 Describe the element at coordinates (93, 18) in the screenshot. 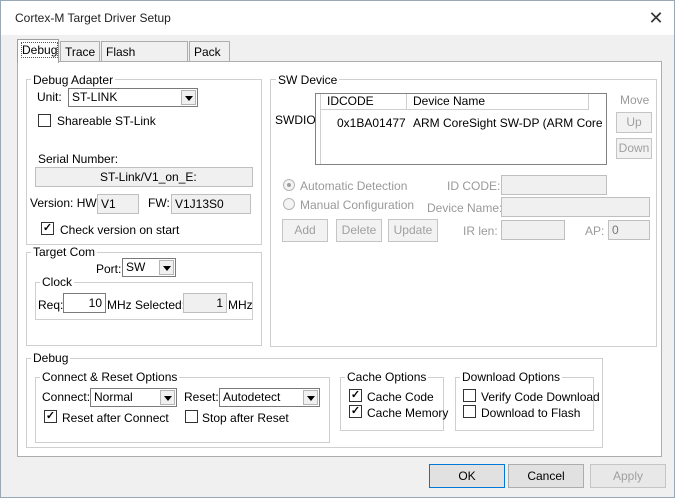

I see `window-title: Cortex-M Target Driver Setup` at that location.